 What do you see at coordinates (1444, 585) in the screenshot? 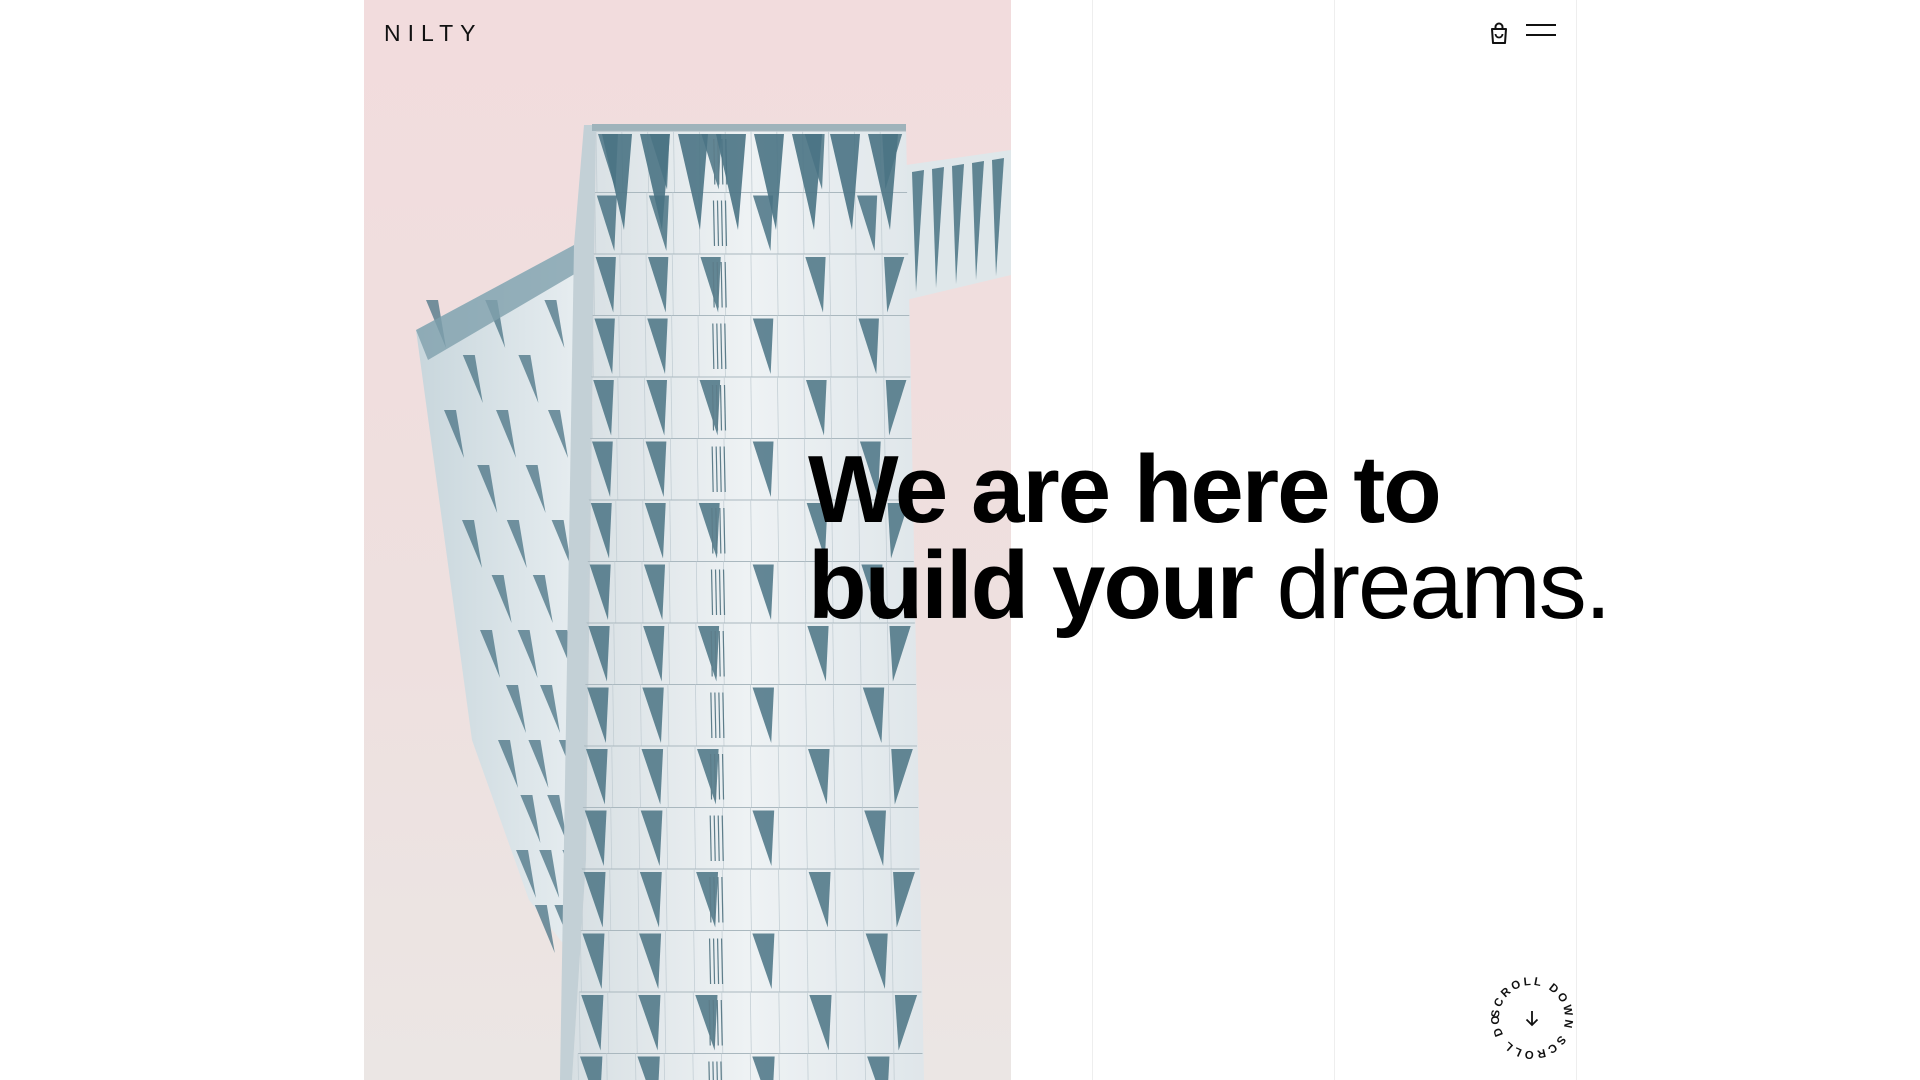
I see `headline-light-text: dreams.` at bounding box center [1444, 585].